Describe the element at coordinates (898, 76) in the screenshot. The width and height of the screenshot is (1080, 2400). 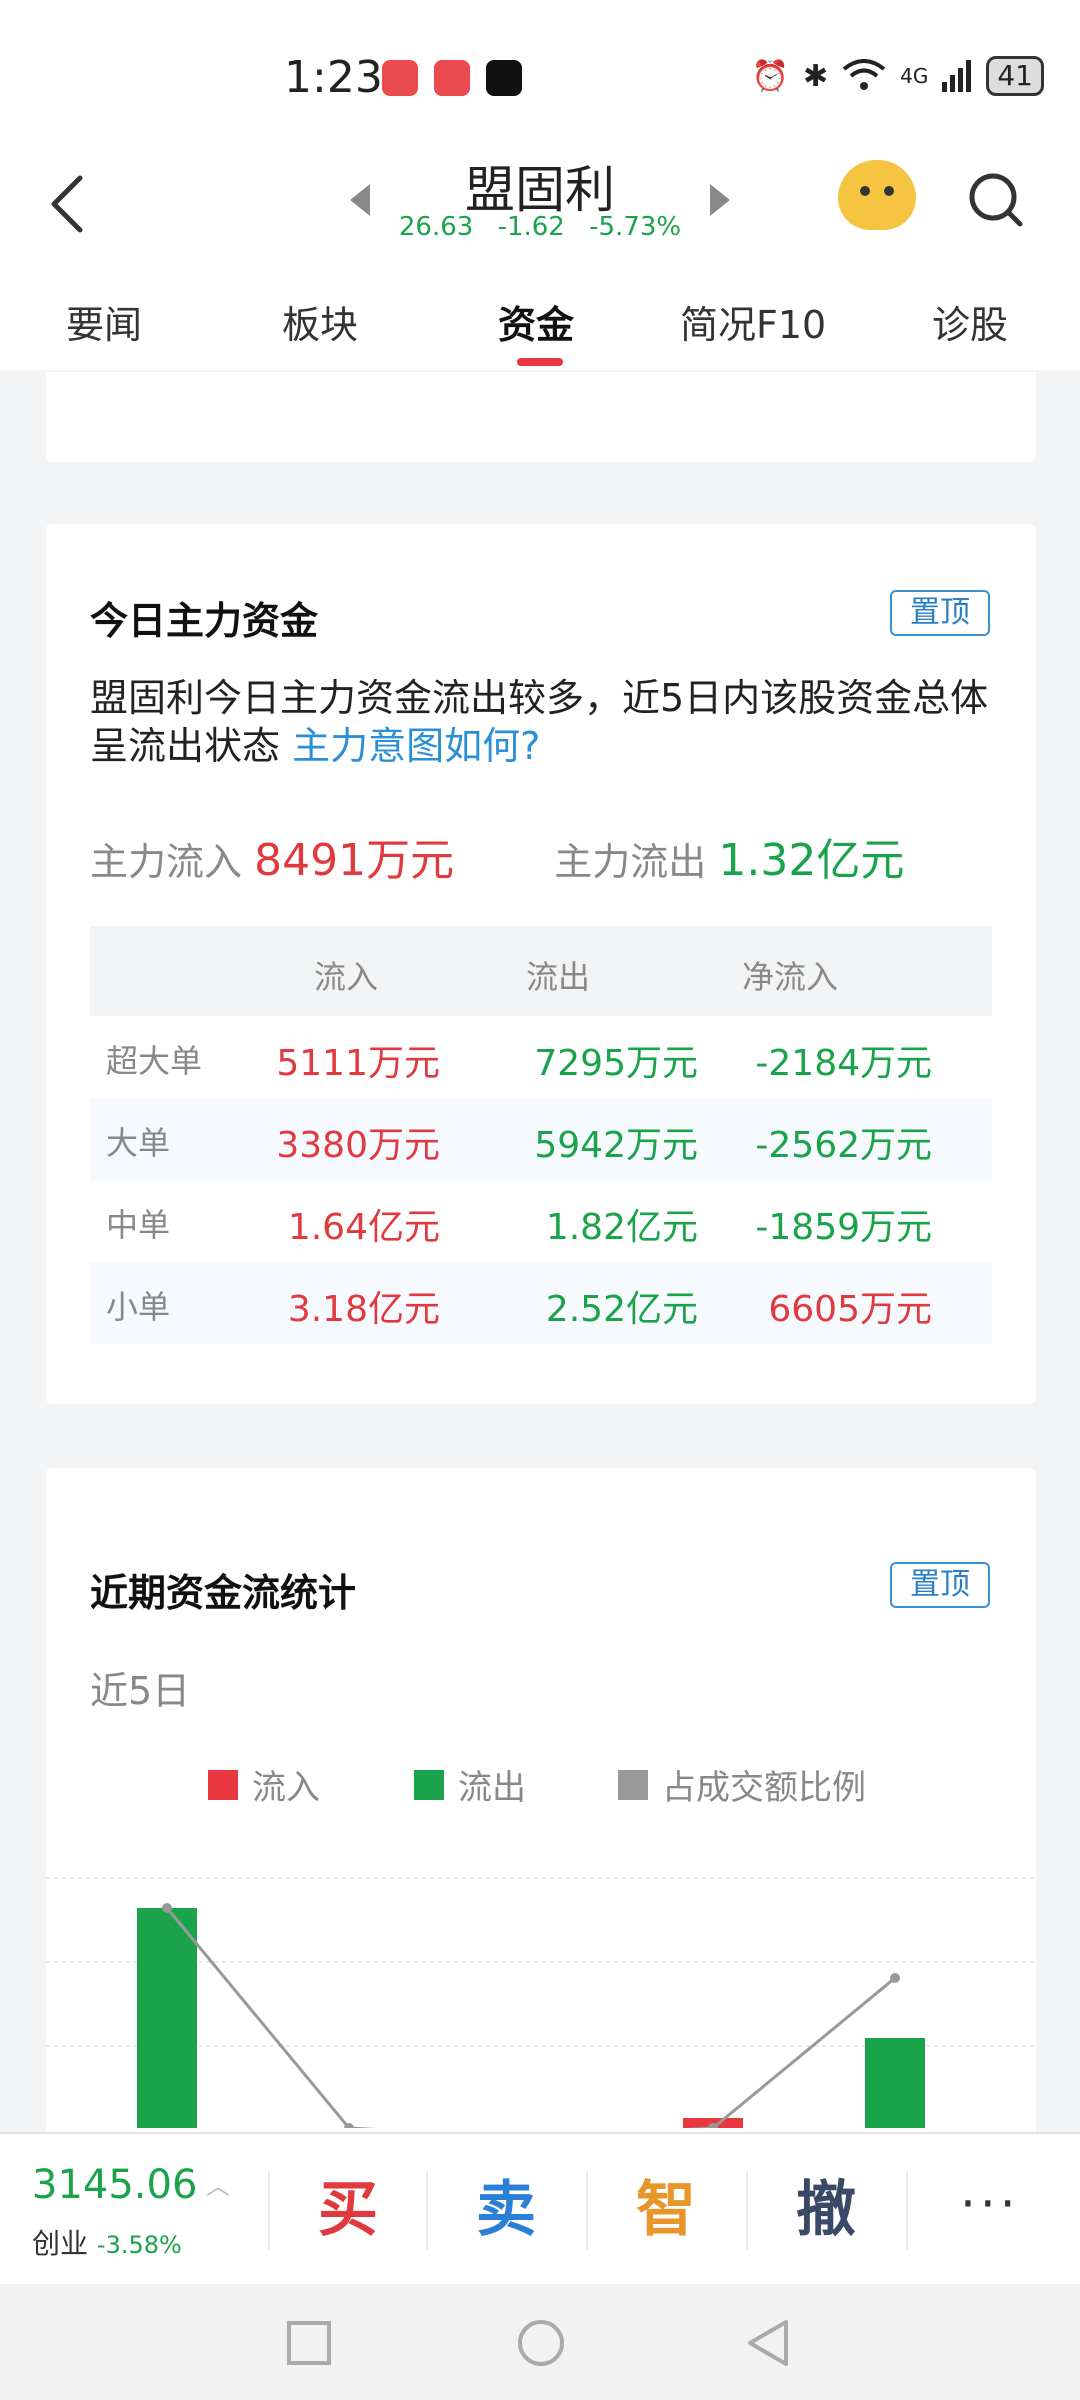
I see `status-icons: ⏰ ✱ 4G 41` at that location.